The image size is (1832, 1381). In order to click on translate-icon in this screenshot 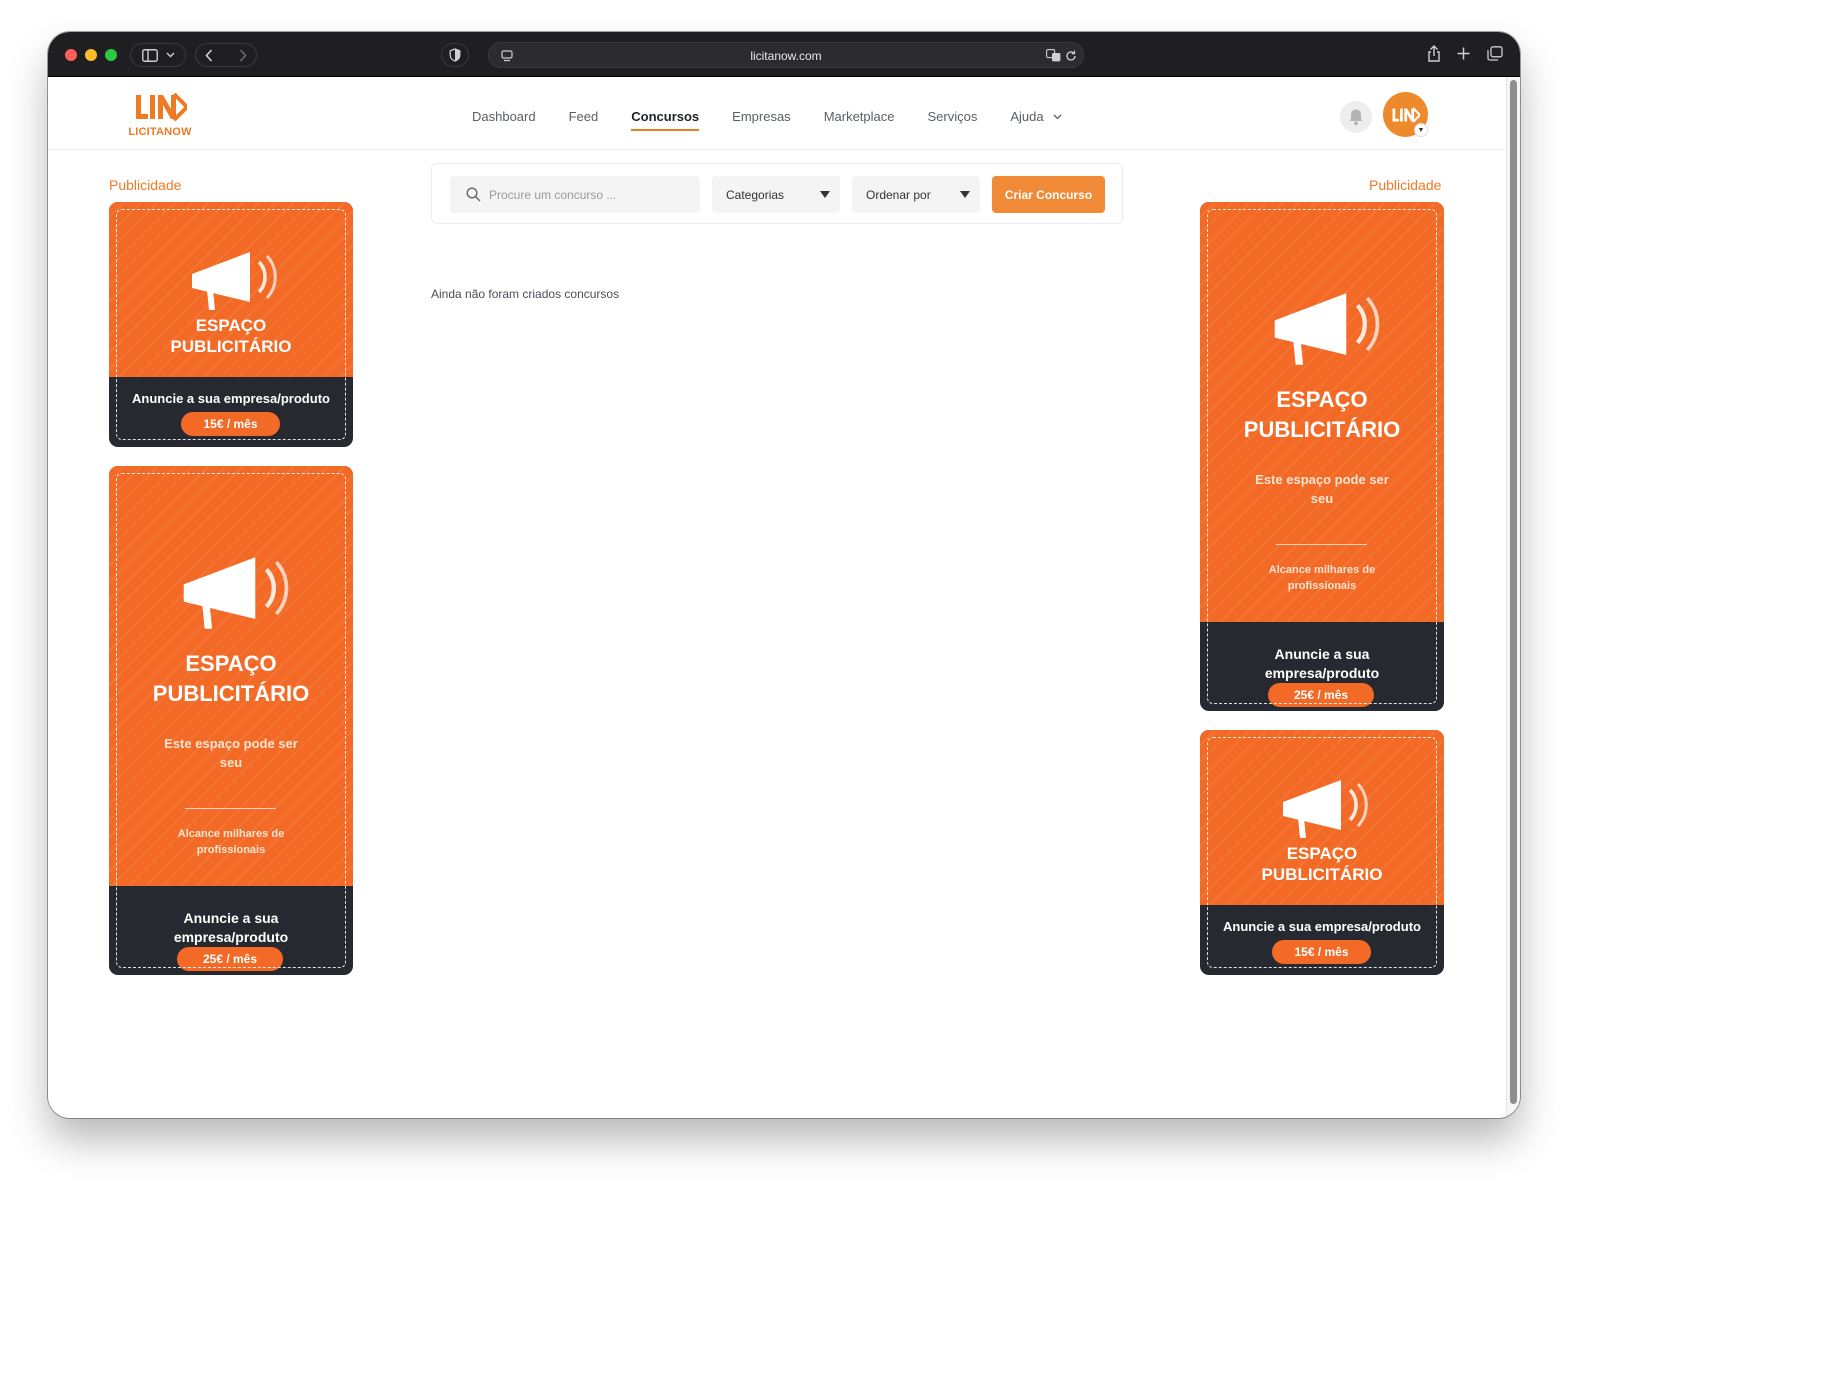, I will do `click(1053, 55)`.